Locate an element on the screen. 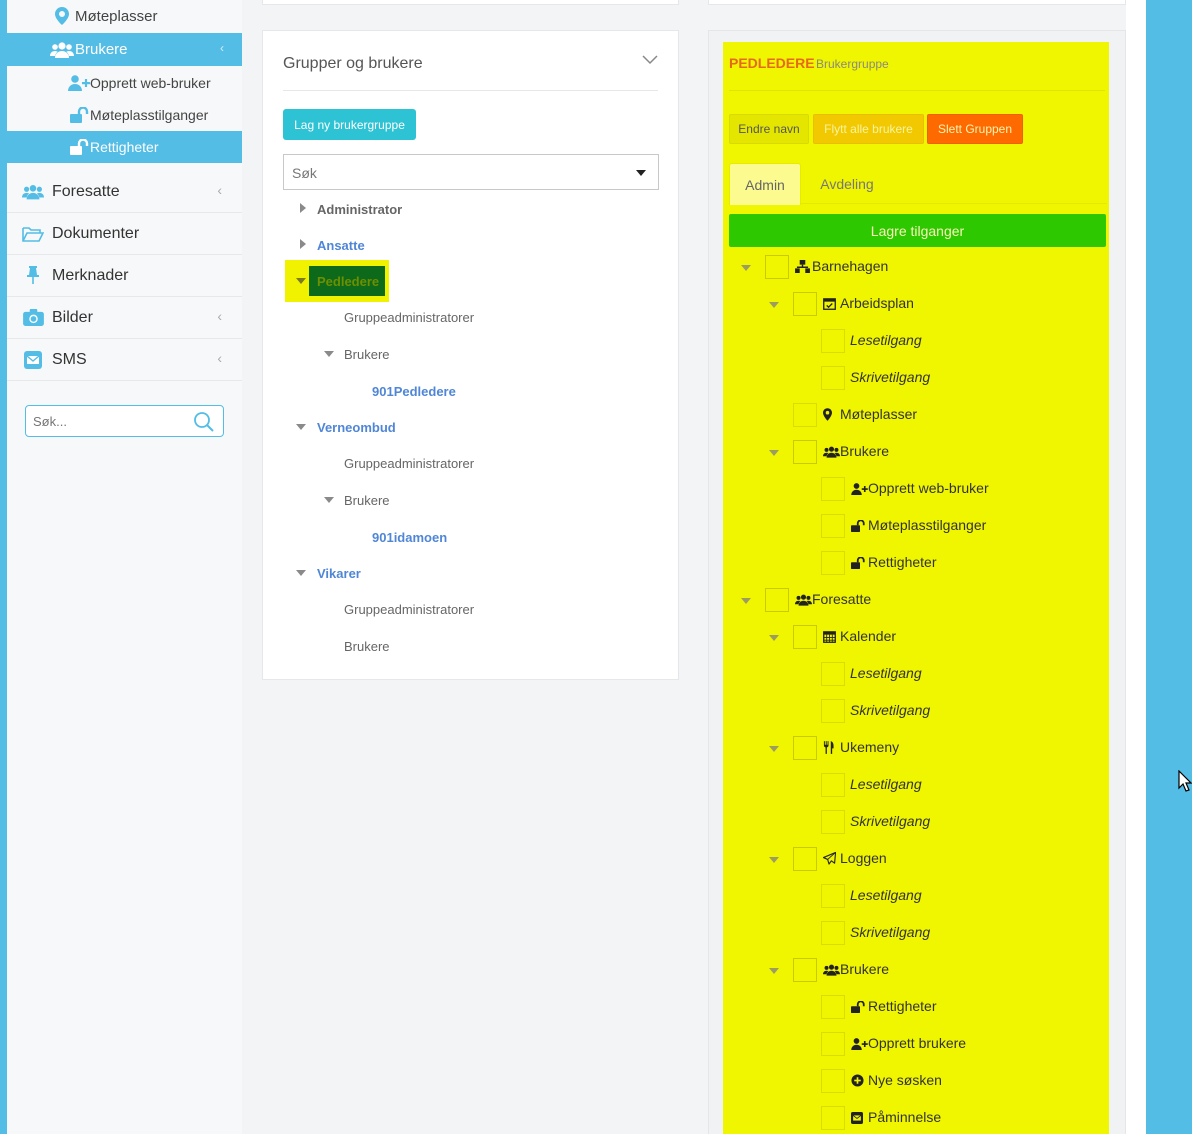  sidebar-item-sms: SMS ‹ is located at coordinates (124, 360).